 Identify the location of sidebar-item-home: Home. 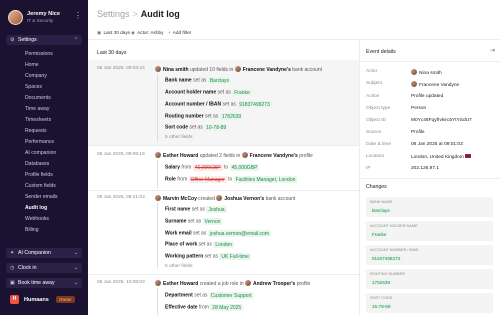
(32, 65).